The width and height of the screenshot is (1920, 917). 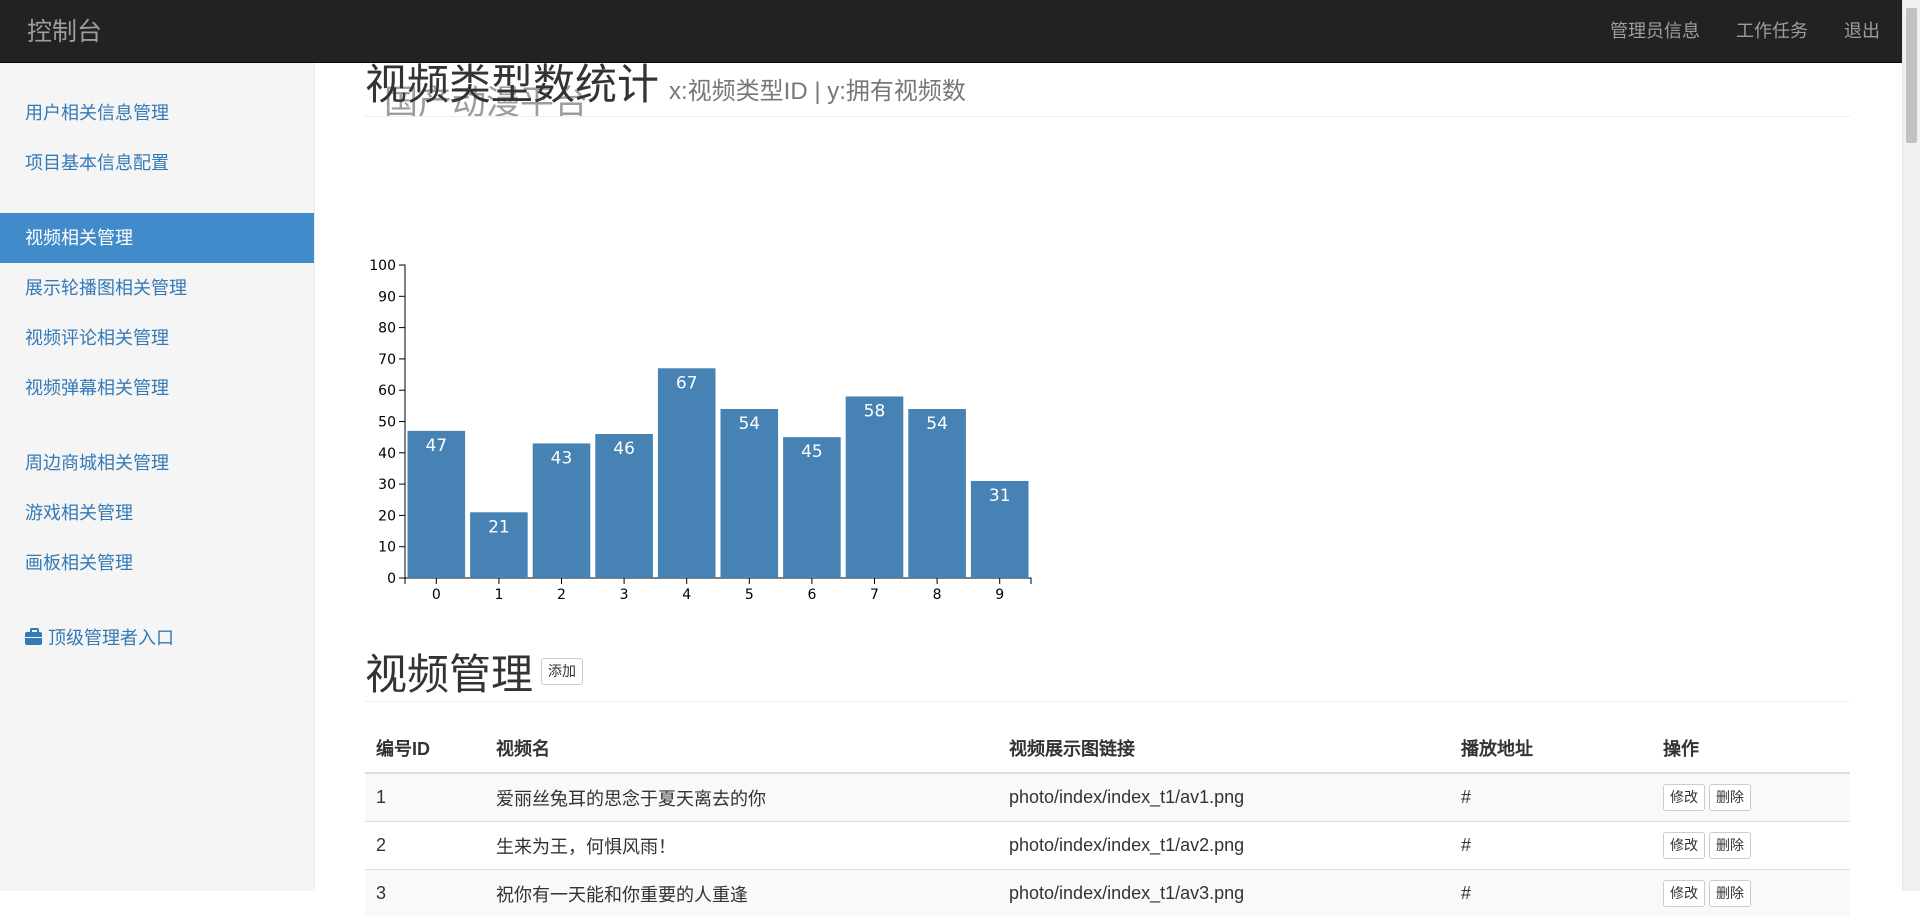 I want to click on y-tick-label: 10, so click(x=387, y=548).